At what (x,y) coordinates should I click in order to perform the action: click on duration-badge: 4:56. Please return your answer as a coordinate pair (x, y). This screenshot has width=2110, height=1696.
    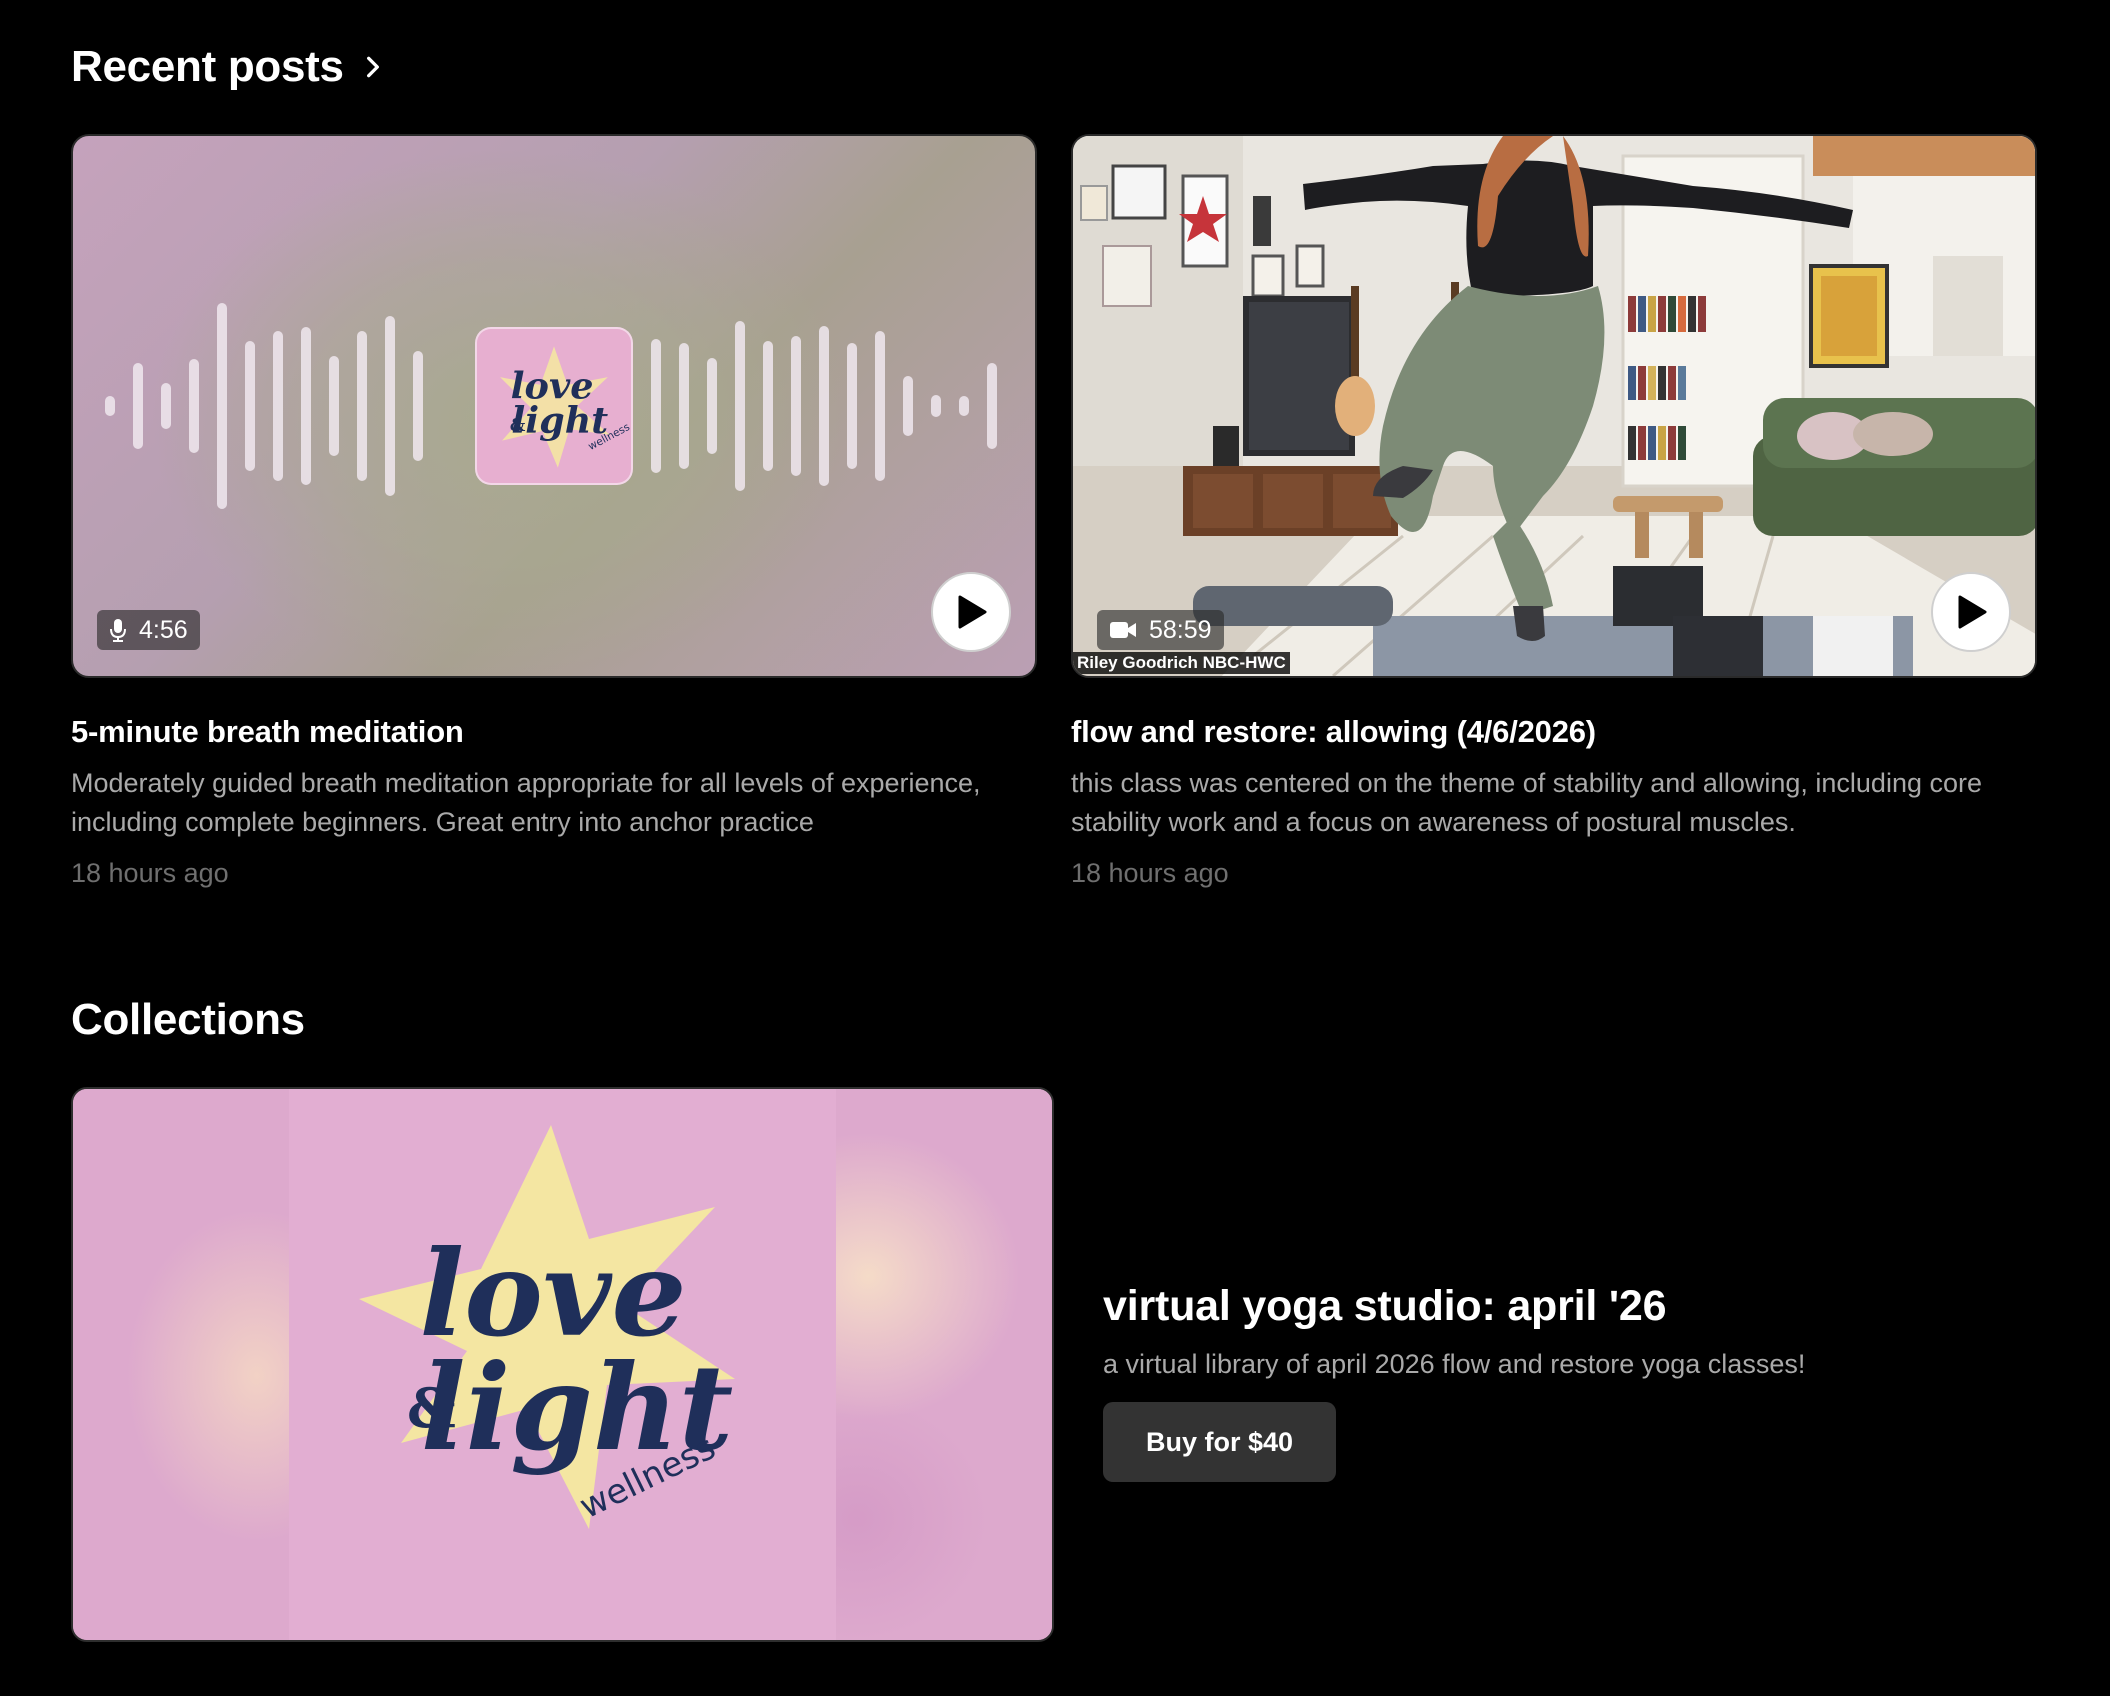
    Looking at the image, I should click on (148, 630).